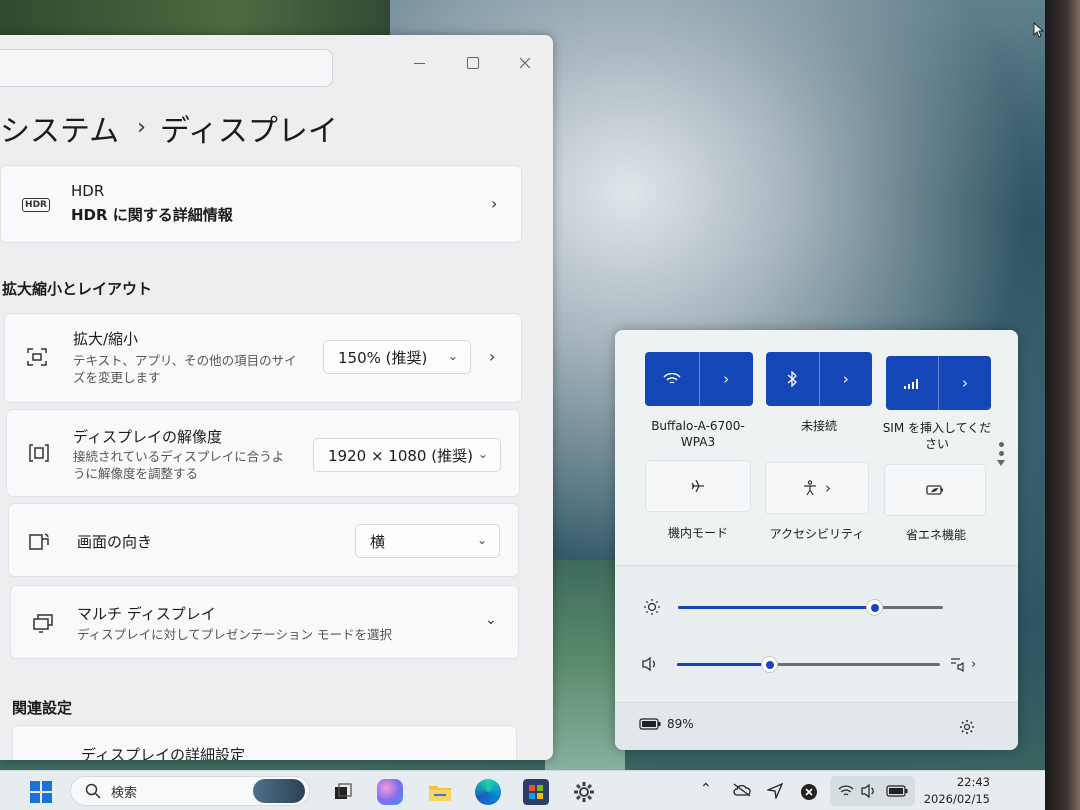 This screenshot has height=810, width=1080. What do you see at coordinates (36, 205) in the screenshot?
I see `hdr-icon: HDR` at bounding box center [36, 205].